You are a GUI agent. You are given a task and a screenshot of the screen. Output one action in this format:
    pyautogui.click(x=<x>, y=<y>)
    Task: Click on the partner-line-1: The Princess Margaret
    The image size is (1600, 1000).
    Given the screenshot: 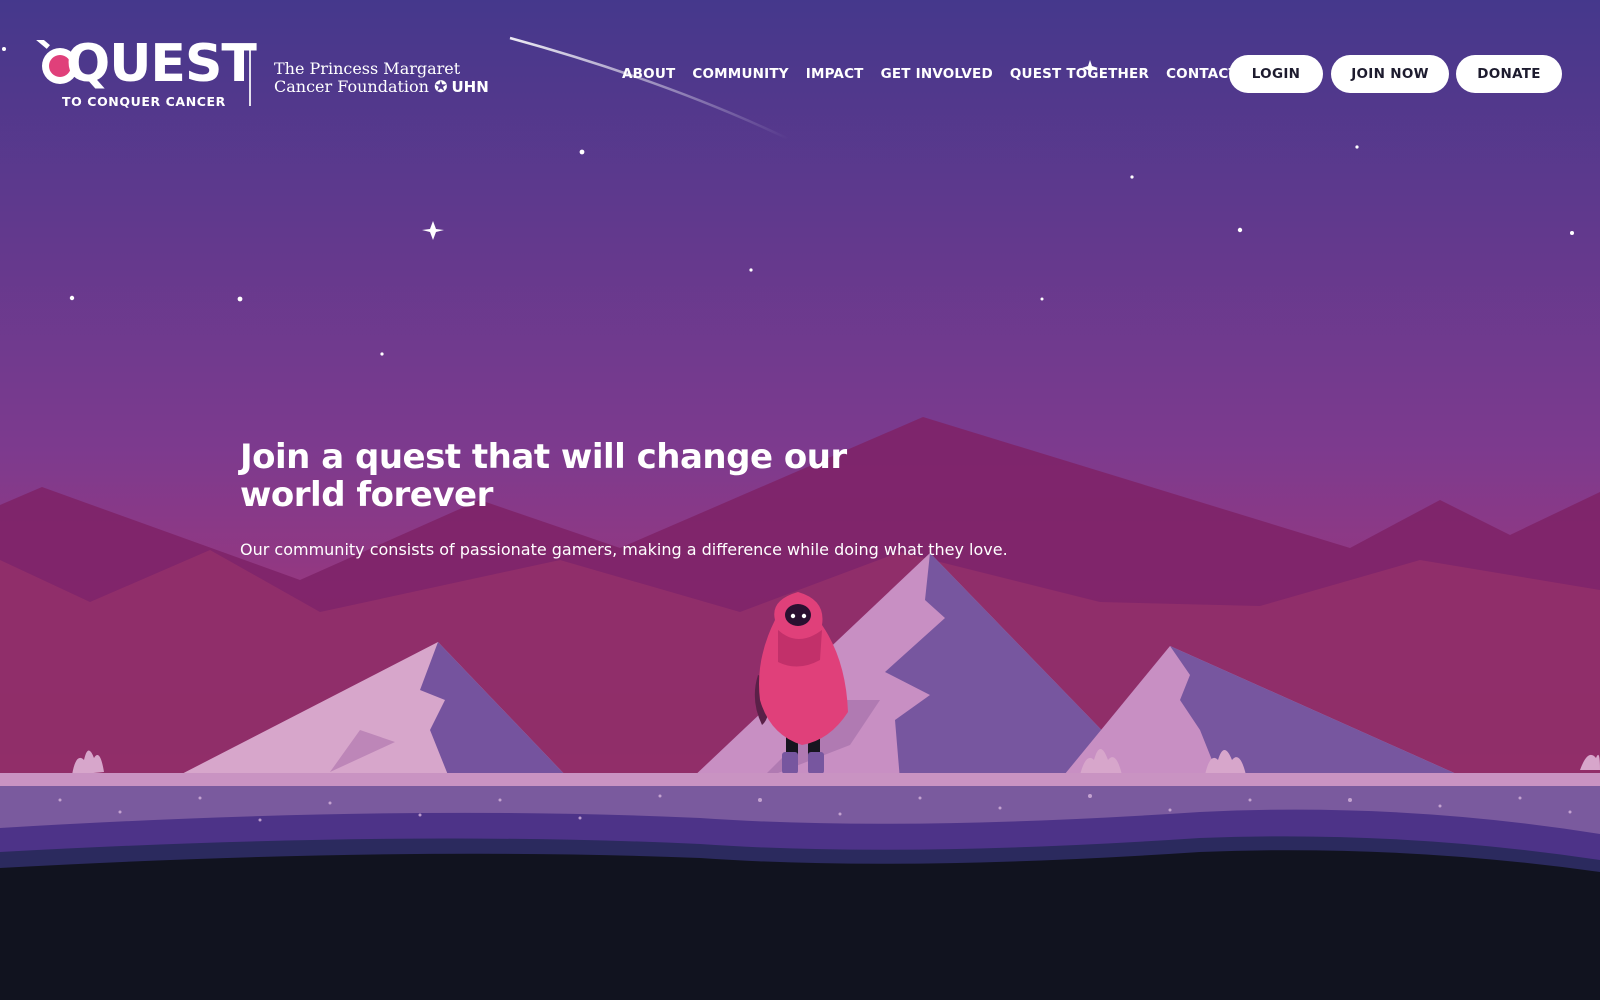 What is the action you would take?
    pyautogui.click(x=367, y=68)
    